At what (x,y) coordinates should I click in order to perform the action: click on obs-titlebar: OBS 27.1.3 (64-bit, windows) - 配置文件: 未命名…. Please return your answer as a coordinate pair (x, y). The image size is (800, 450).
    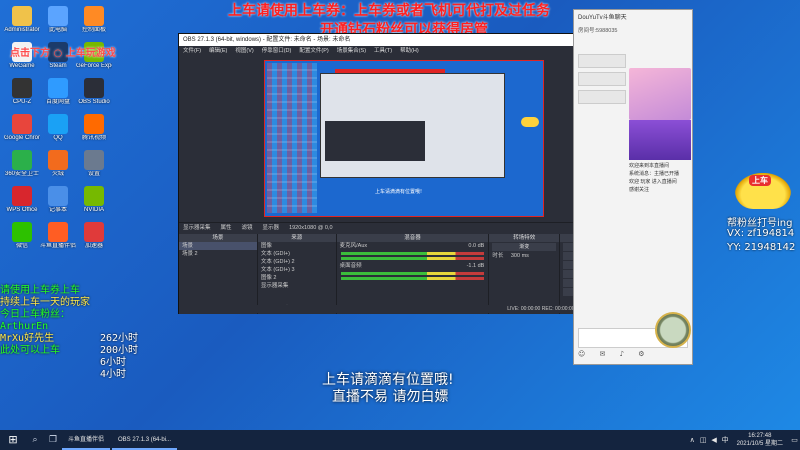
    Looking at the image, I should click on (403, 40).